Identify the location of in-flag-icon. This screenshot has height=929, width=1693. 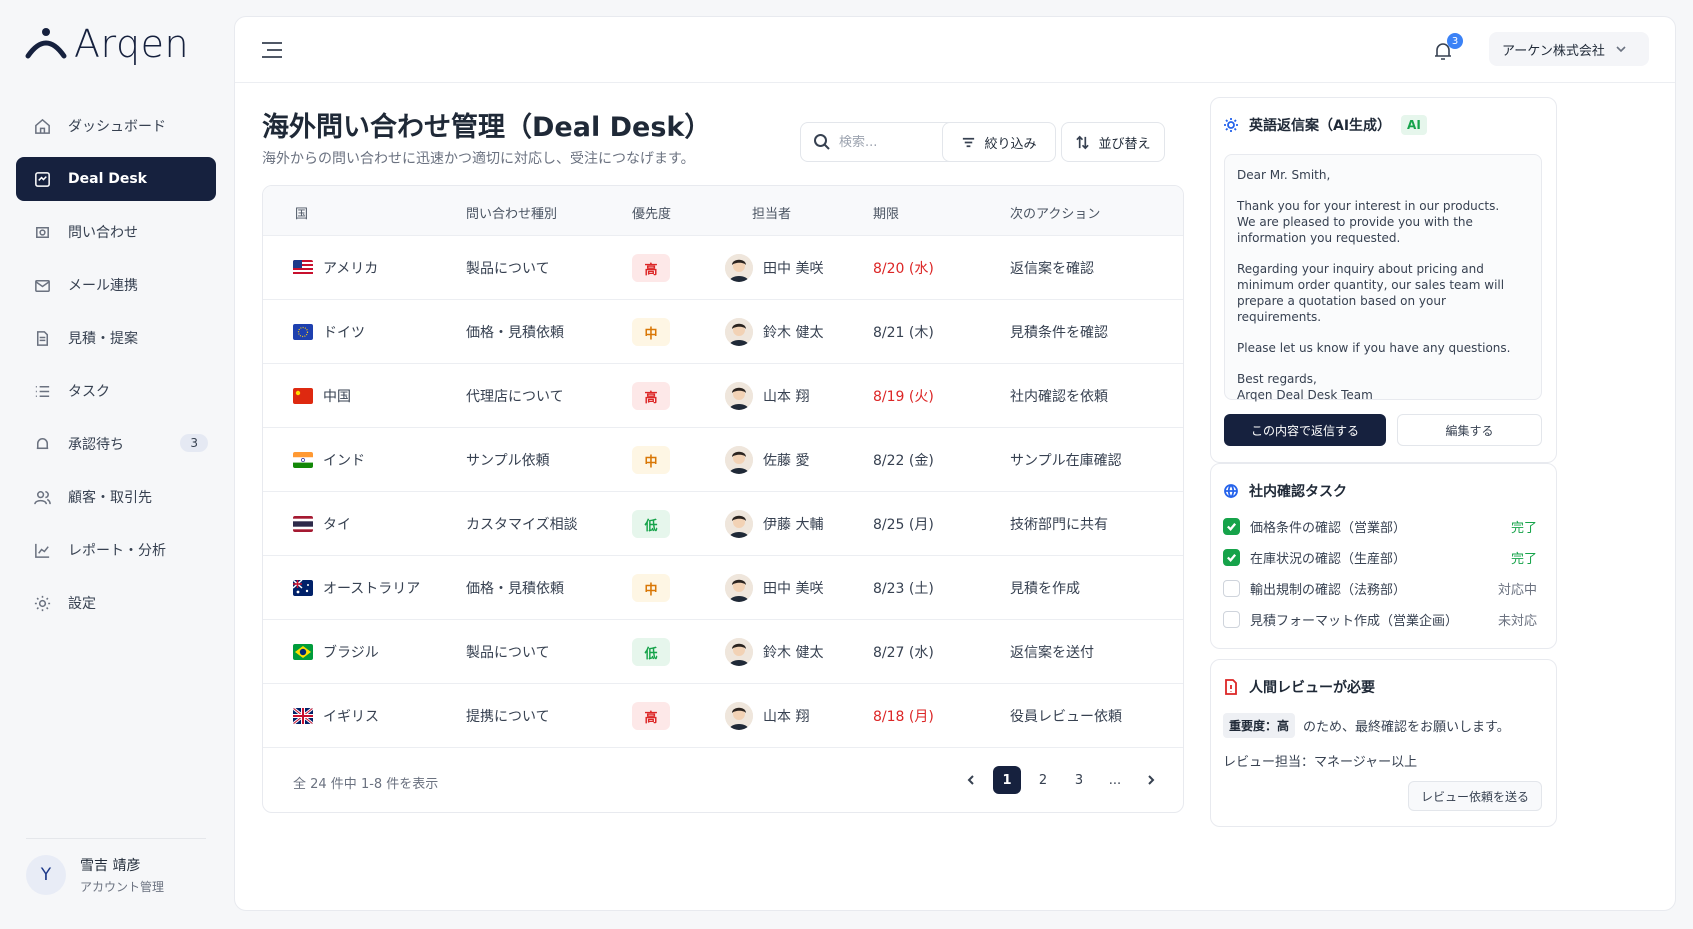
(303, 460).